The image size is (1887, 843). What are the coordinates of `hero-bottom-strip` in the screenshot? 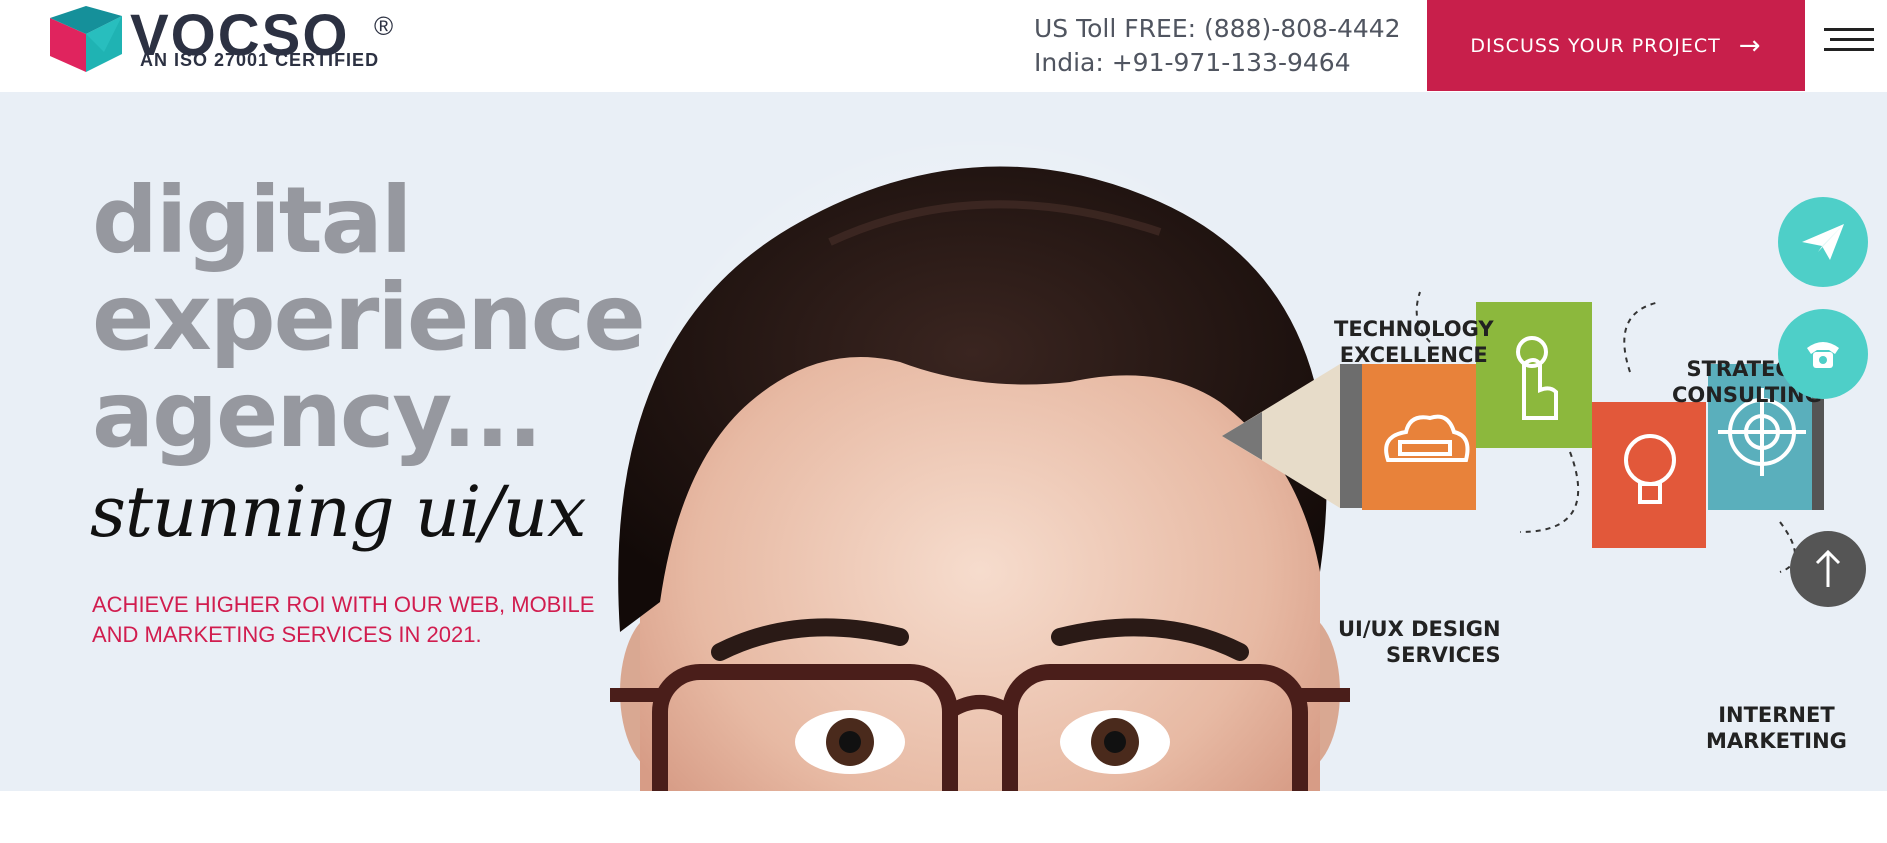 It's located at (943, 817).